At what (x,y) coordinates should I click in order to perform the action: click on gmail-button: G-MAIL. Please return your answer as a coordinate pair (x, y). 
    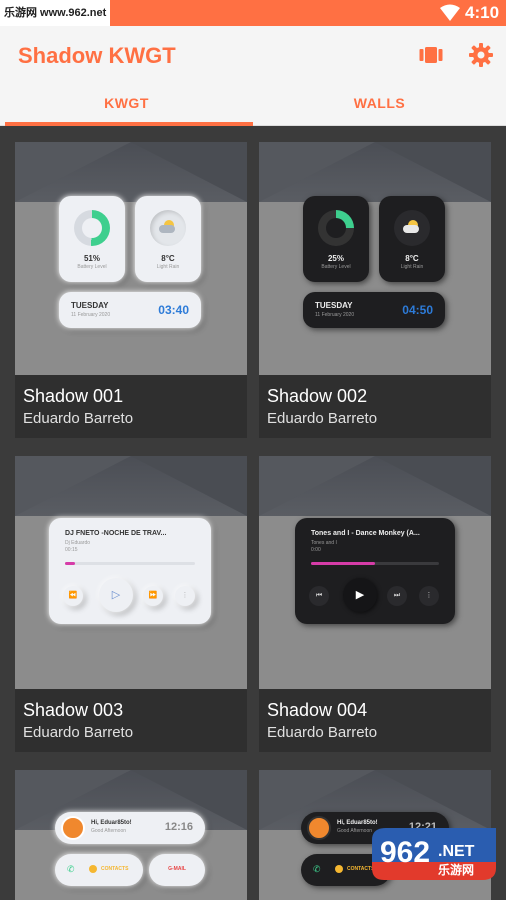
    Looking at the image, I should click on (177, 870).